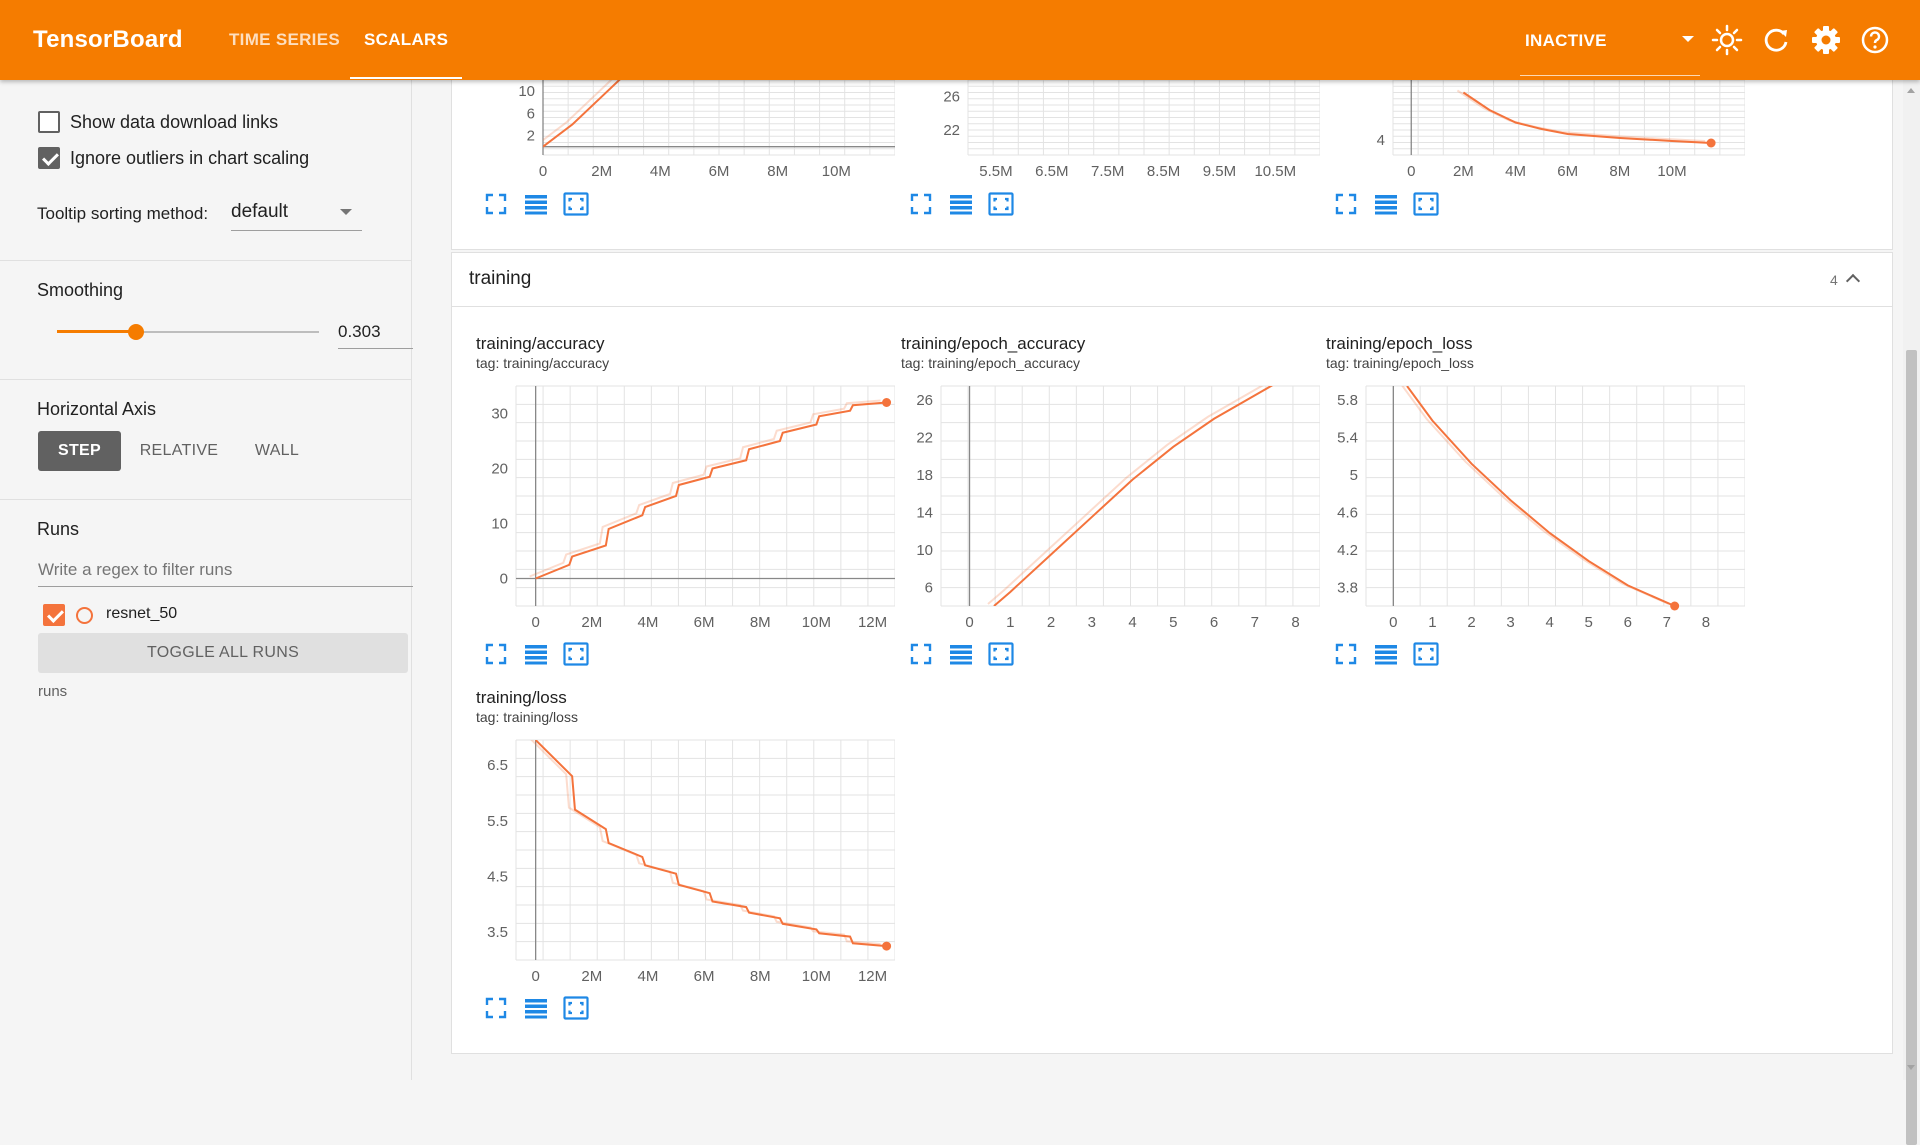 The height and width of the screenshot is (1145, 1920). What do you see at coordinates (49, 158) in the screenshot?
I see `ignore-outliers-checkbox` at bounding box center [49, 158].